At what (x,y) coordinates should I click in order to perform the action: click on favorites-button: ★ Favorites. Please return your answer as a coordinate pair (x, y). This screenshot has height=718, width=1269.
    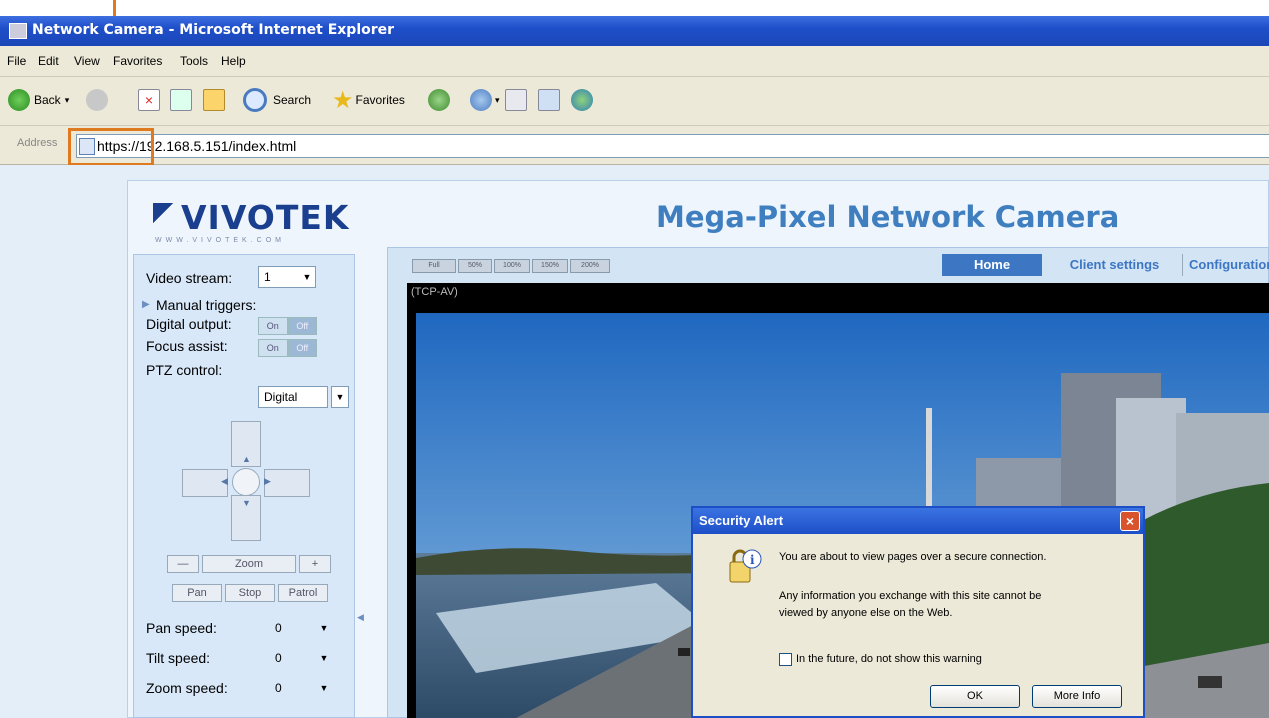
    Looking at the image, I should click on (368, 100).